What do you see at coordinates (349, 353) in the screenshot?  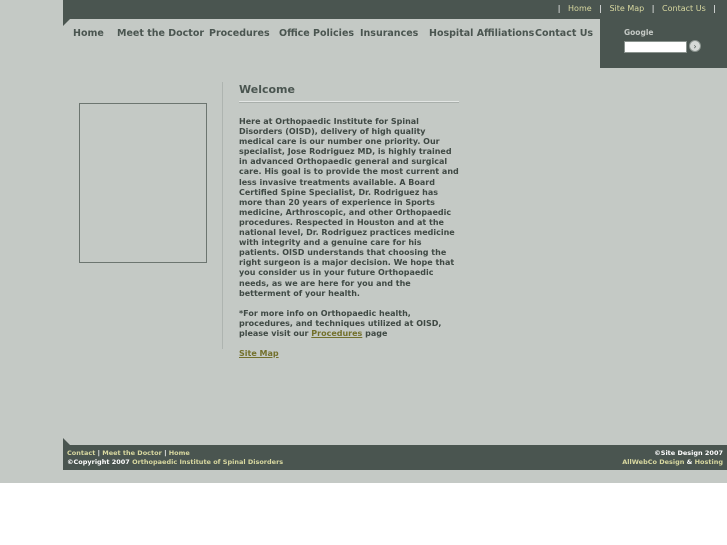 I see `site-map-link: Site Map` at bounding box center [349, 353].